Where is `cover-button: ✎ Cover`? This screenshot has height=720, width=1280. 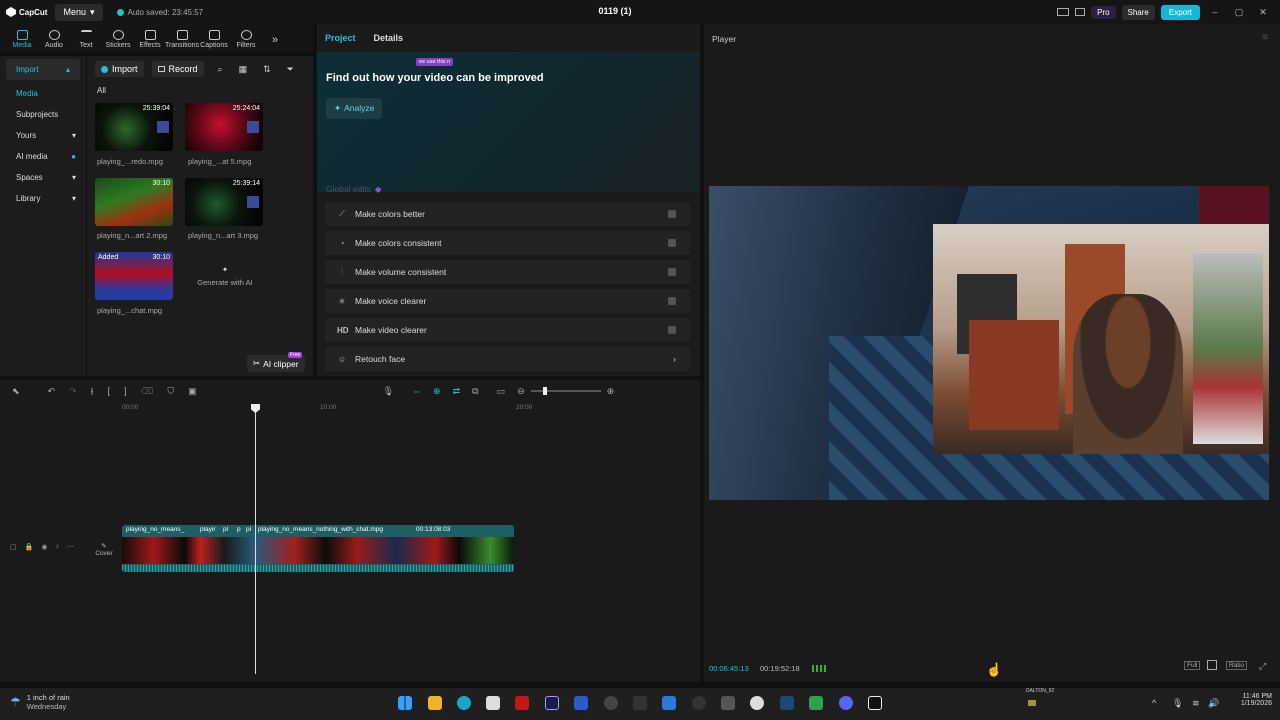
cover-button: ✎ Cover is located at coordinates (104, 549).